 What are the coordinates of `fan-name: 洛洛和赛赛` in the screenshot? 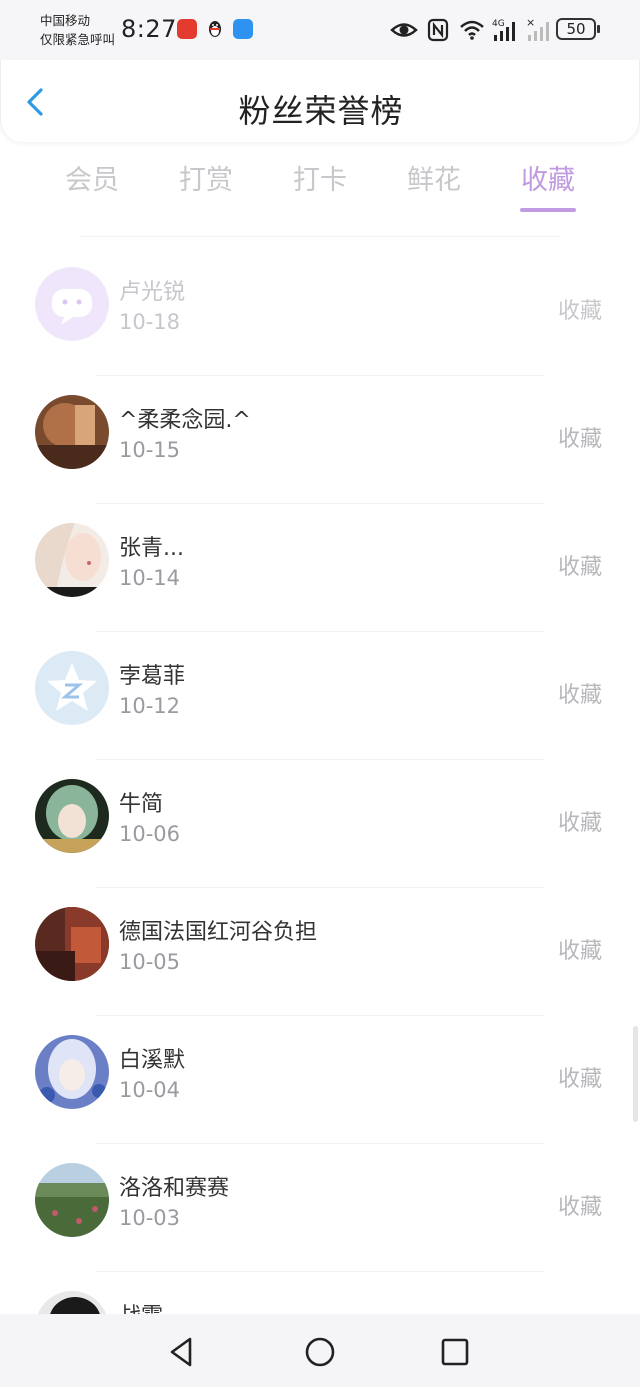 It's located at (174, 1188).